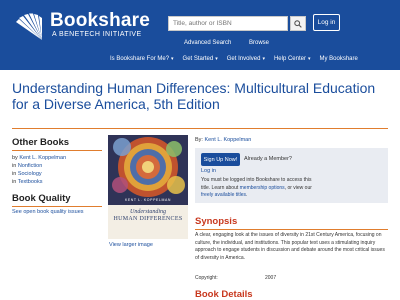 The image size is (400, 300). What do you see at coordinates (15, 158) in the screenshot?
I see `list-item-prefix: by` at bounding box center [15, 158].